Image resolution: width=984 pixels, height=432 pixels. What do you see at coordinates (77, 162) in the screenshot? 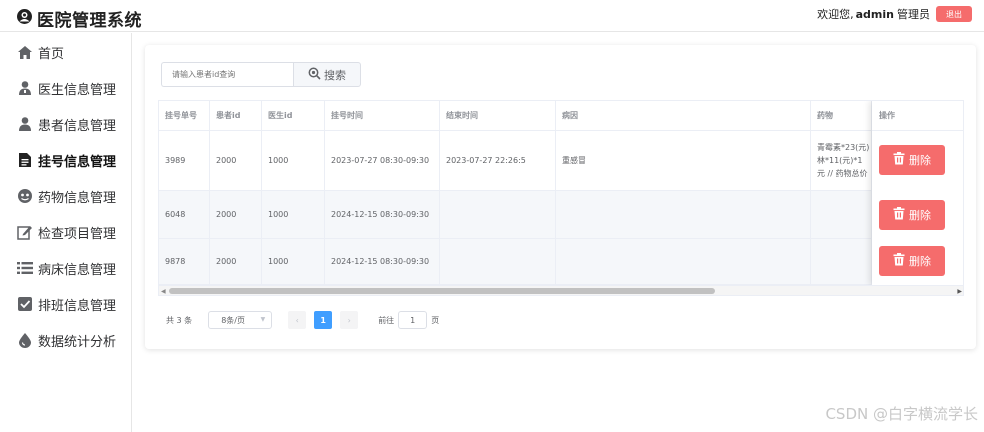
I see `sidebar-item-label: 挂号信息管理` at bounding box center [77, 162].